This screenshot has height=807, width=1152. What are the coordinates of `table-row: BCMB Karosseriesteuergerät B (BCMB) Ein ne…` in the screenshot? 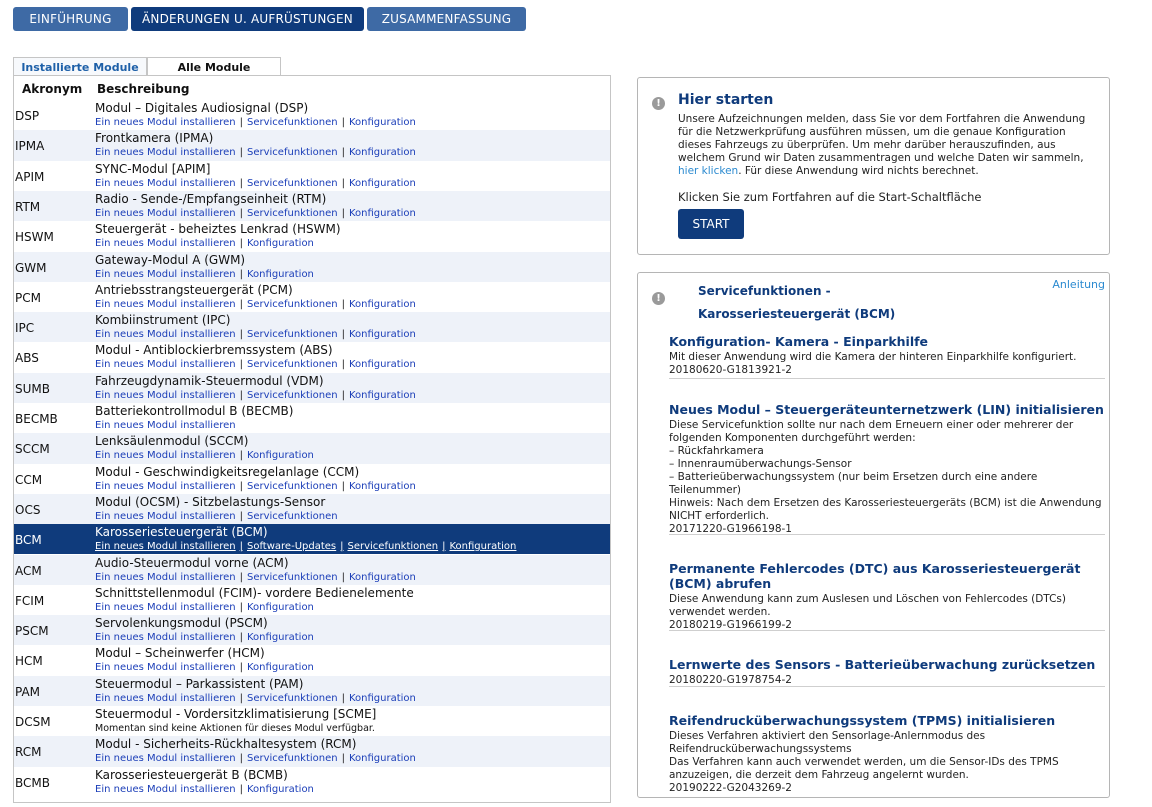 It's located at (312, 781).